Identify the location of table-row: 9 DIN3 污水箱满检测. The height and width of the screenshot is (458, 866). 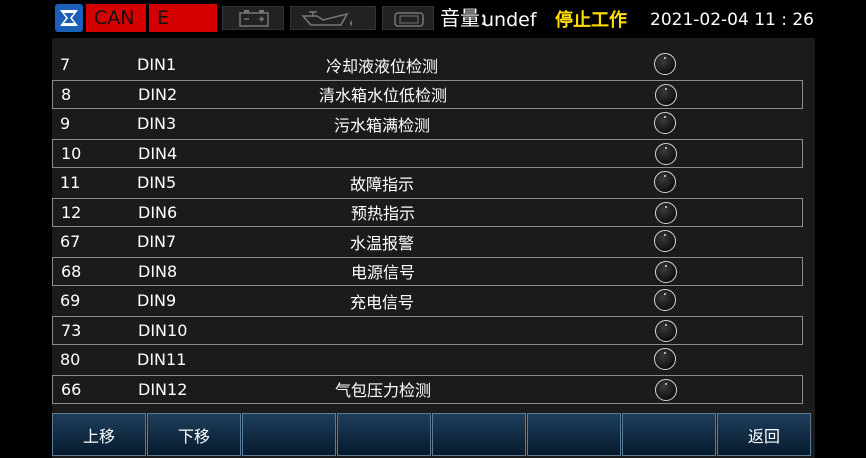
(427, 124).